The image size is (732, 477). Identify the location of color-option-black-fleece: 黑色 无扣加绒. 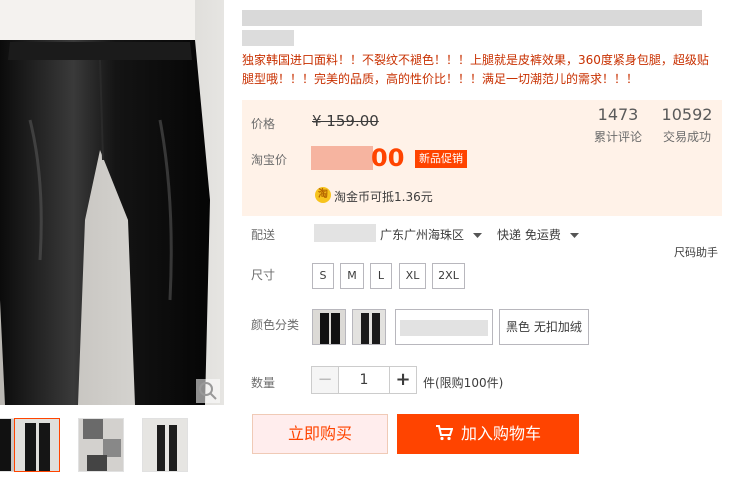
(544, 327).